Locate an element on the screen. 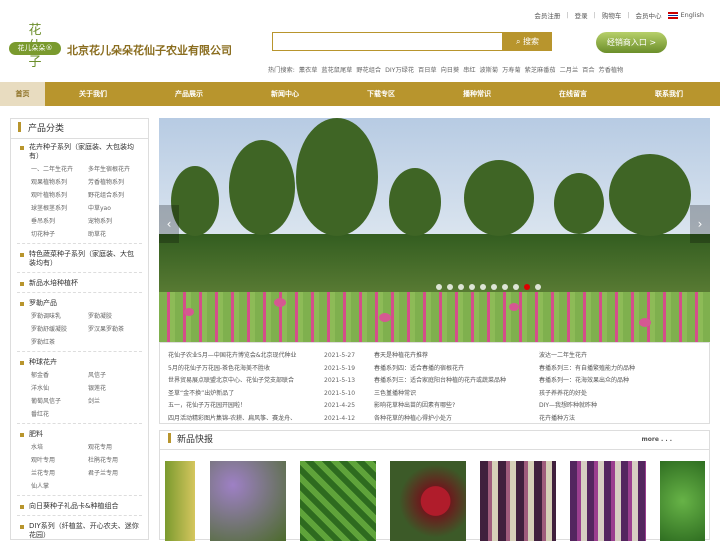 This screenshot has width=720, height=541. subcategory-link: 洋水仙 is located at coordinates (59, 388).